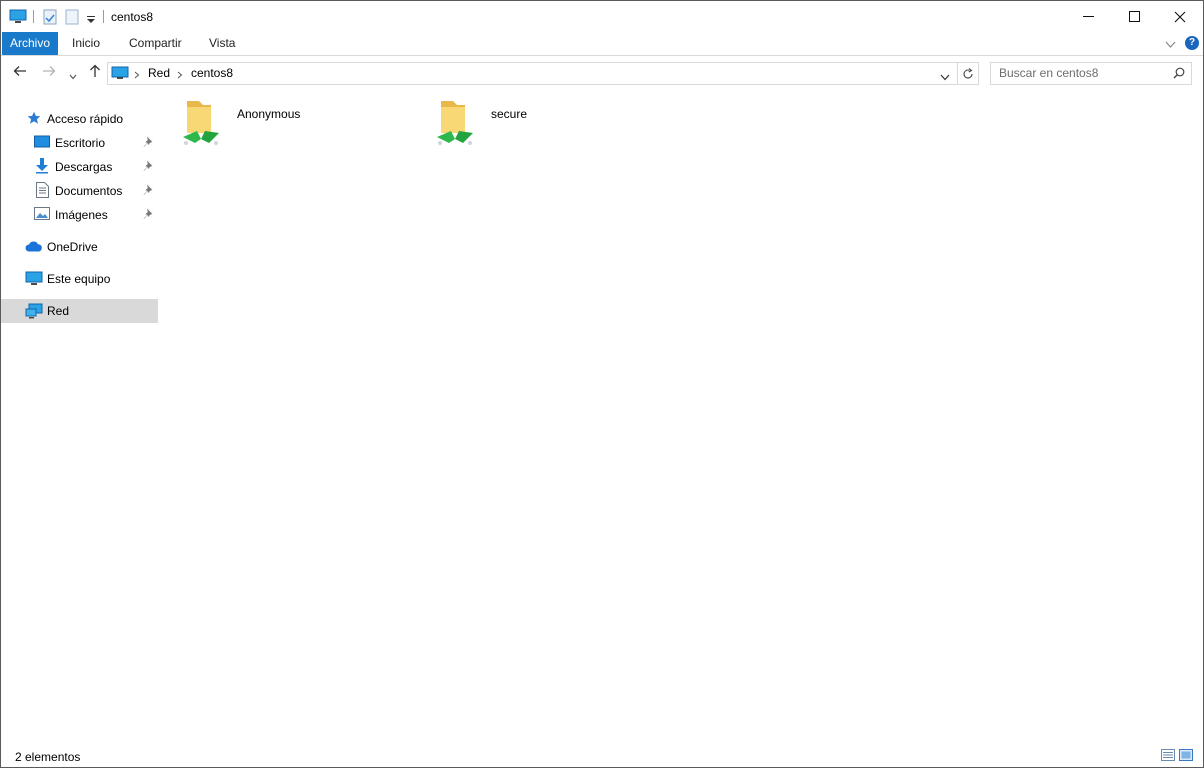 The width and height of the screenshot is (1204, 768). I want to click on nav-this-pc-label: Este equipo, so click(79, 279).